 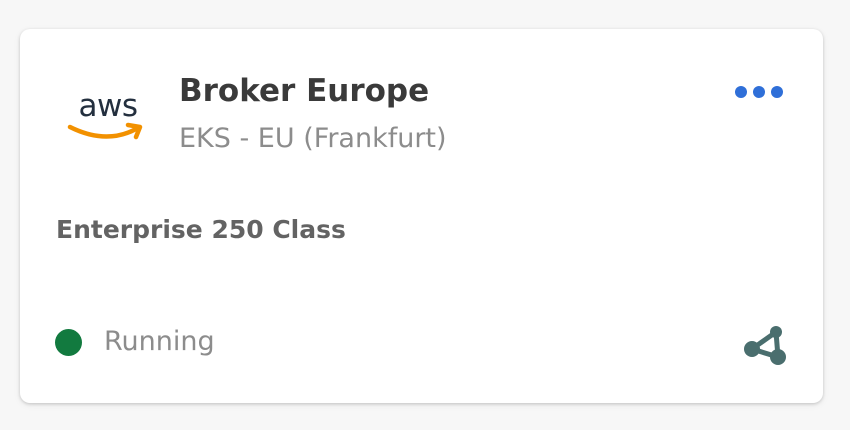 I want to click on more-options-button, so click(x=759, y=92).